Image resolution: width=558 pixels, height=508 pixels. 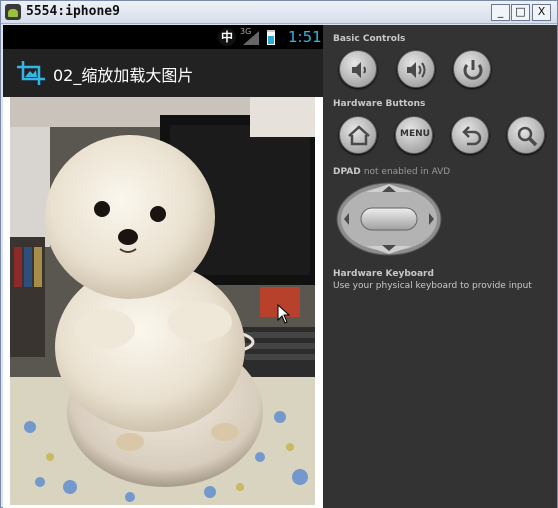 What do you see at coordinates (379, 104) in the screenshot?
I see `hardware-buttons-label: Hardware Buttons` at bounding box center [379, 104].